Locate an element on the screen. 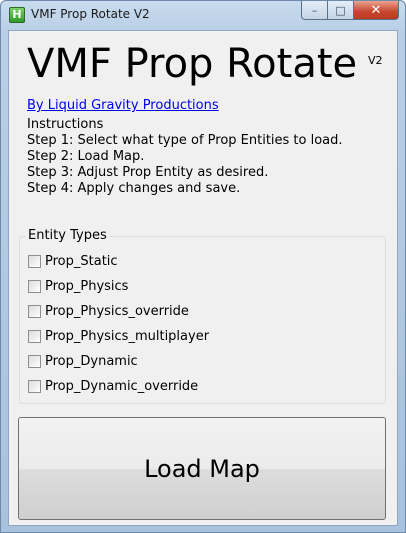  checkbox-label: Prop_Dynamic is located at coordinates (91, 361).